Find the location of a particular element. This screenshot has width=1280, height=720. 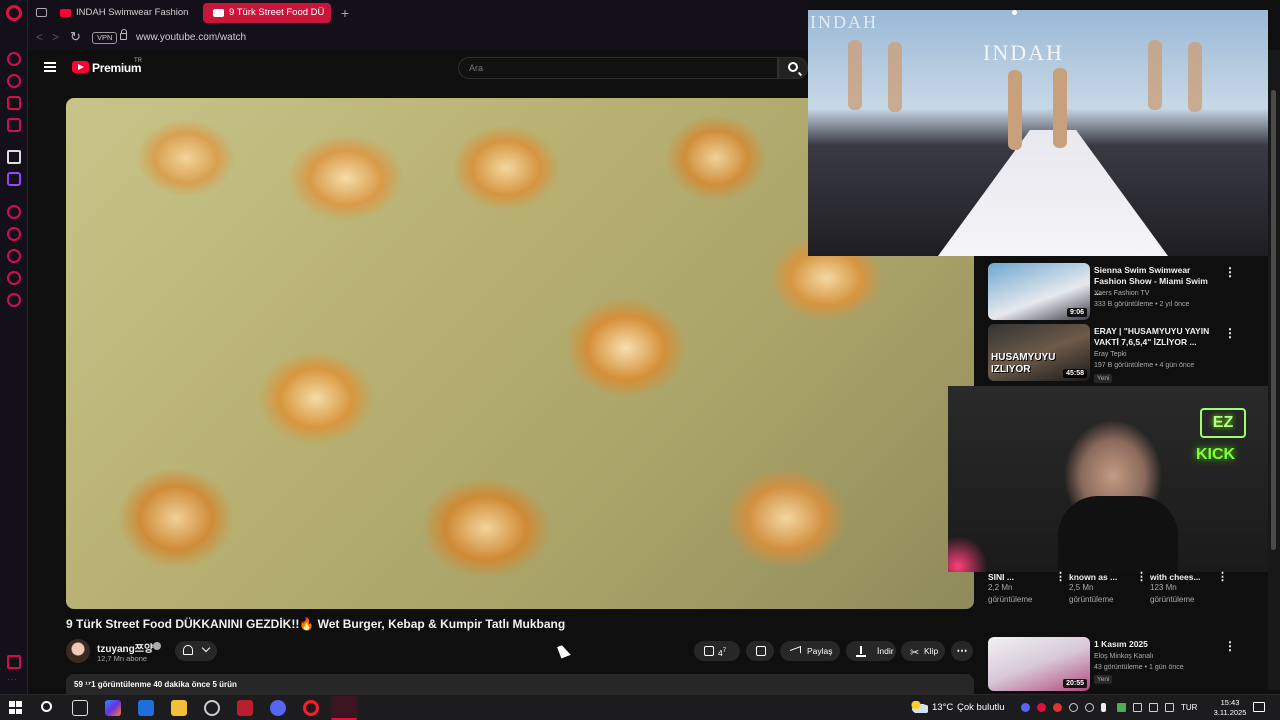

reload-icon: ↻ is located at coordinates (75, 37).